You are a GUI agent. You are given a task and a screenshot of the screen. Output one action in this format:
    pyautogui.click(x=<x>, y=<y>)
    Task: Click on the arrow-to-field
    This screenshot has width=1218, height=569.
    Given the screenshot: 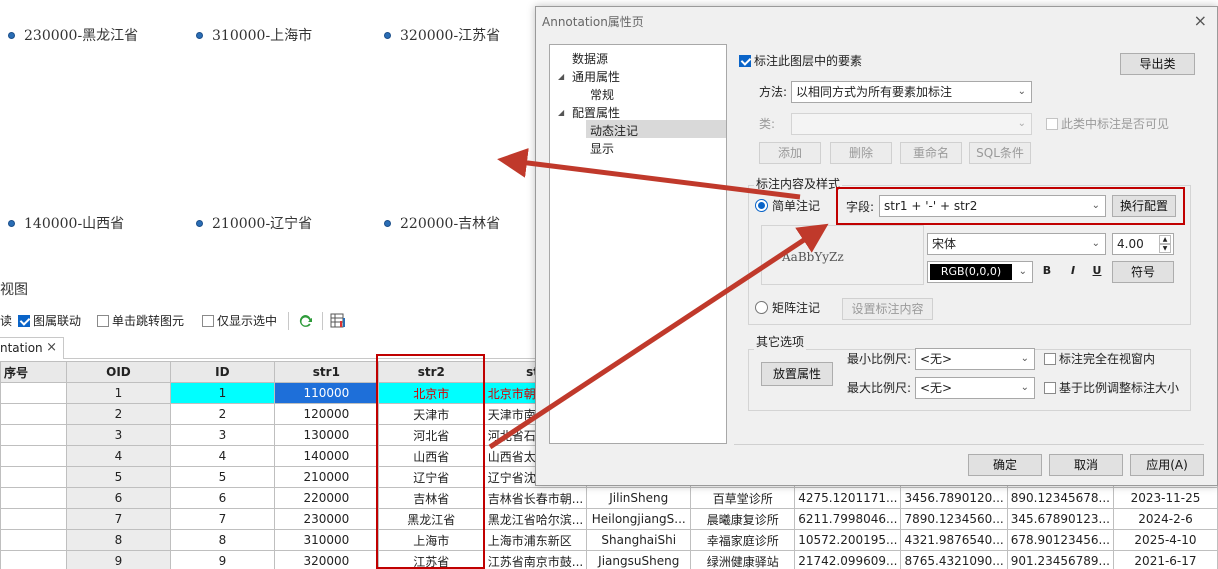 What is the action you would take?
    pyautogui.click(x=658, y=336)
    